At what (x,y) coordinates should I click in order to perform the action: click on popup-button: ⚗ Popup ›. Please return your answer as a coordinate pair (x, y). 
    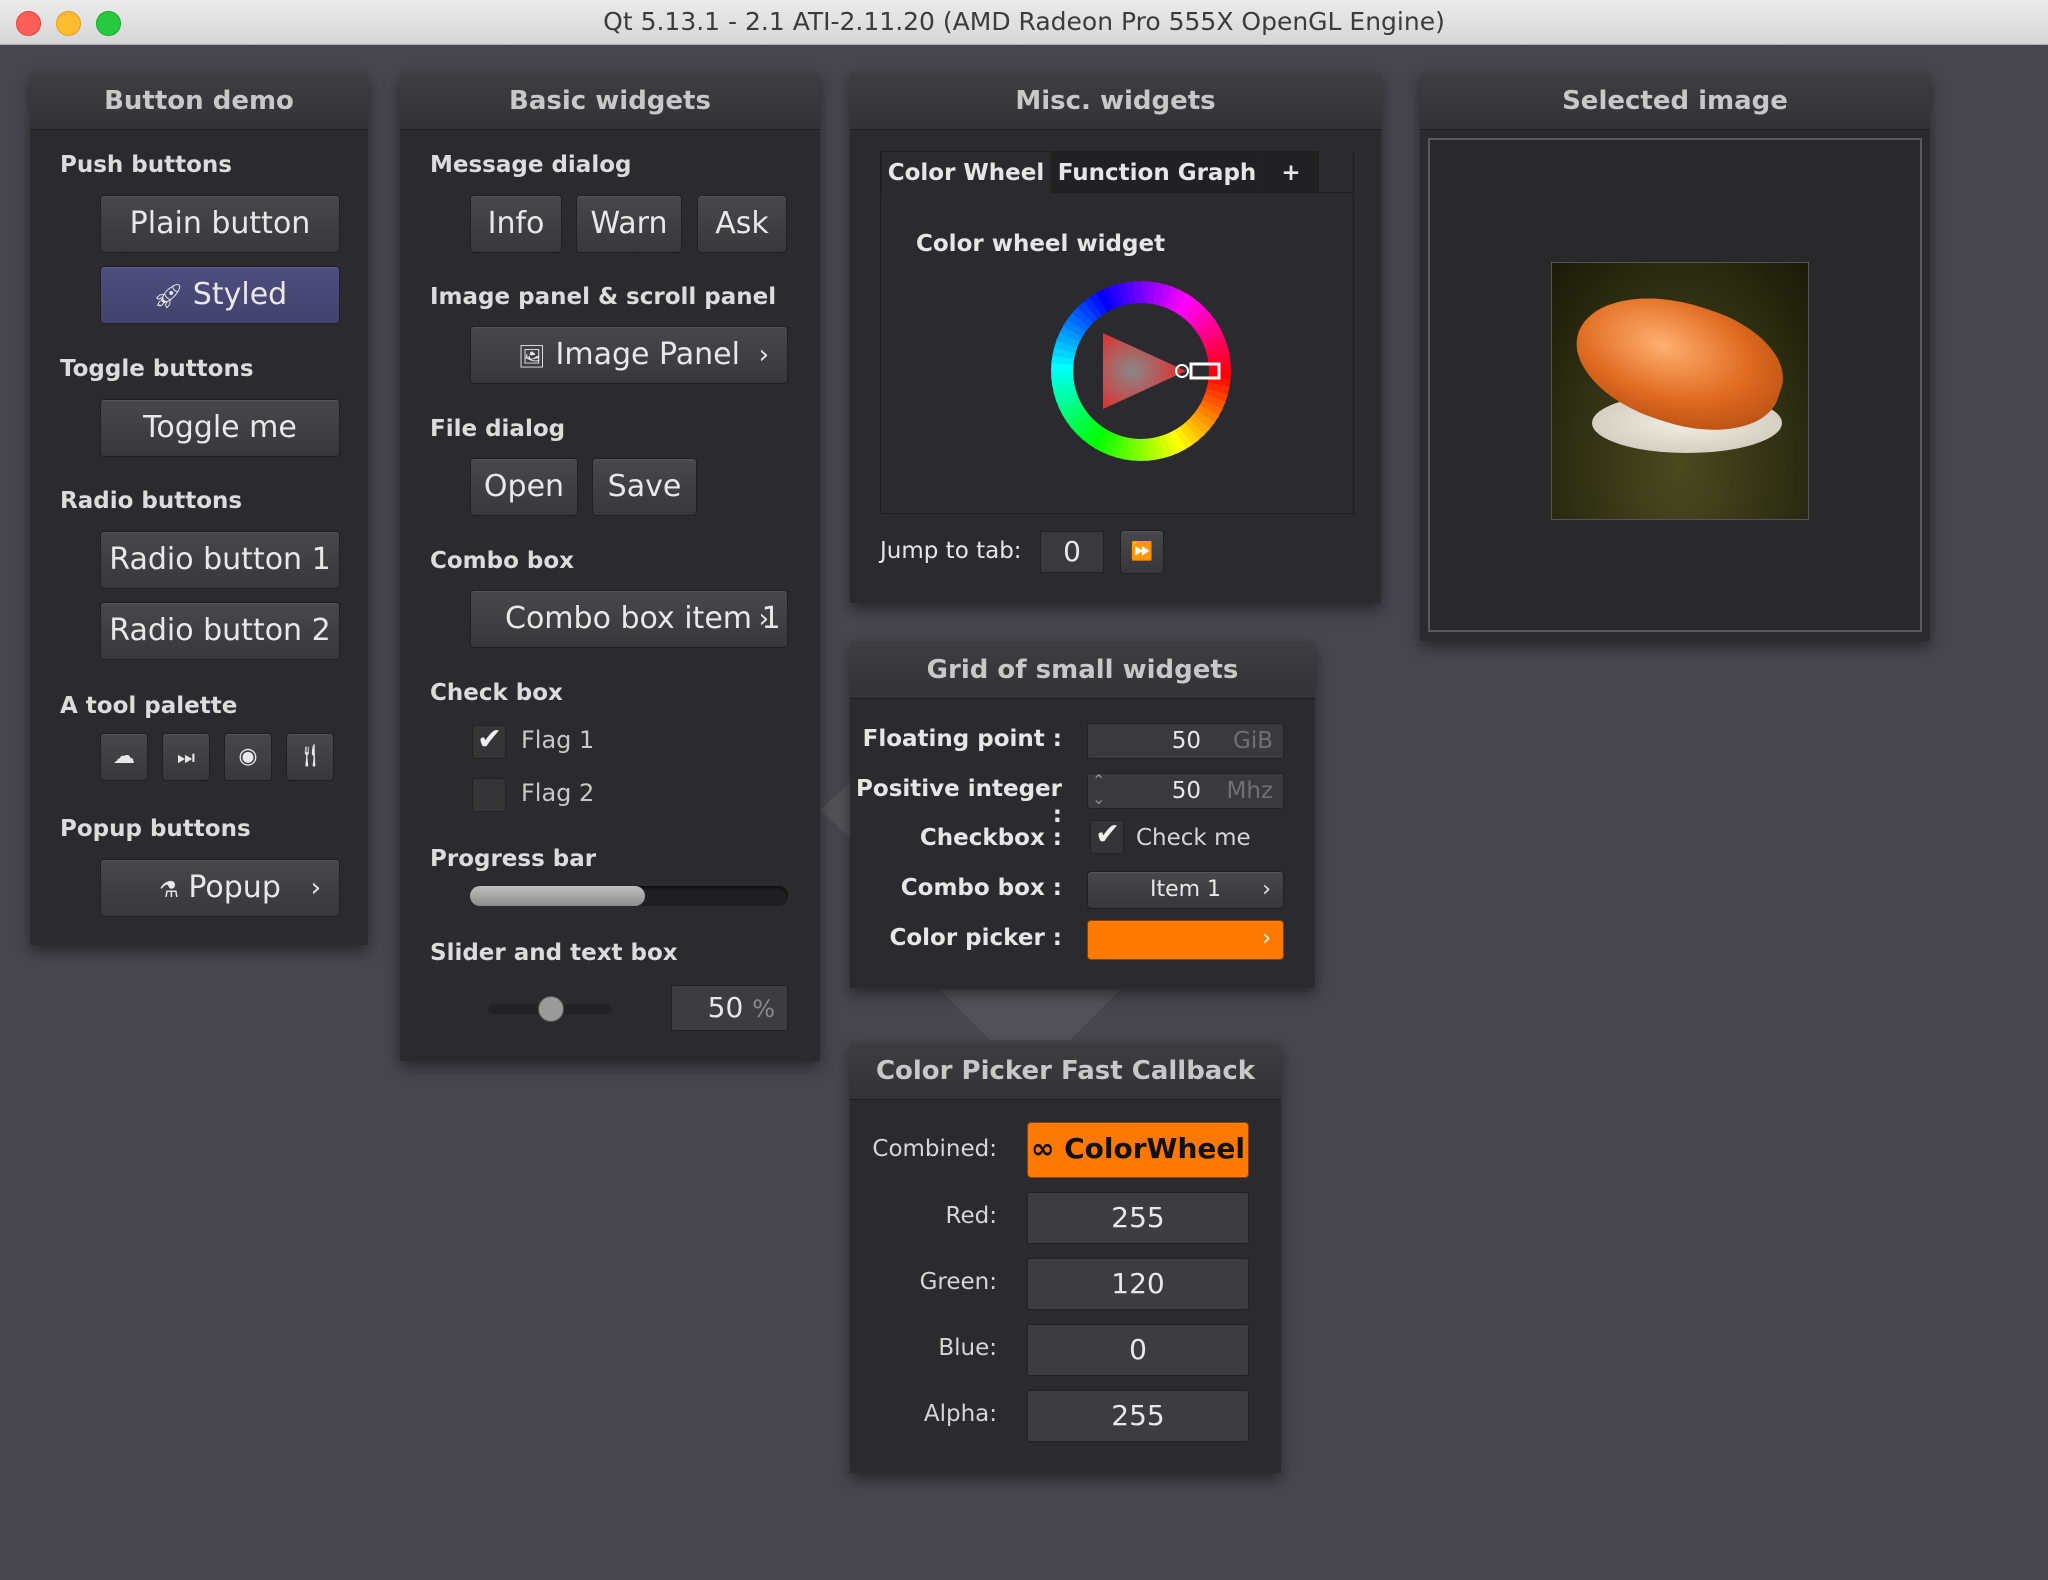
    Looking at the image, I should click on (220, 888).